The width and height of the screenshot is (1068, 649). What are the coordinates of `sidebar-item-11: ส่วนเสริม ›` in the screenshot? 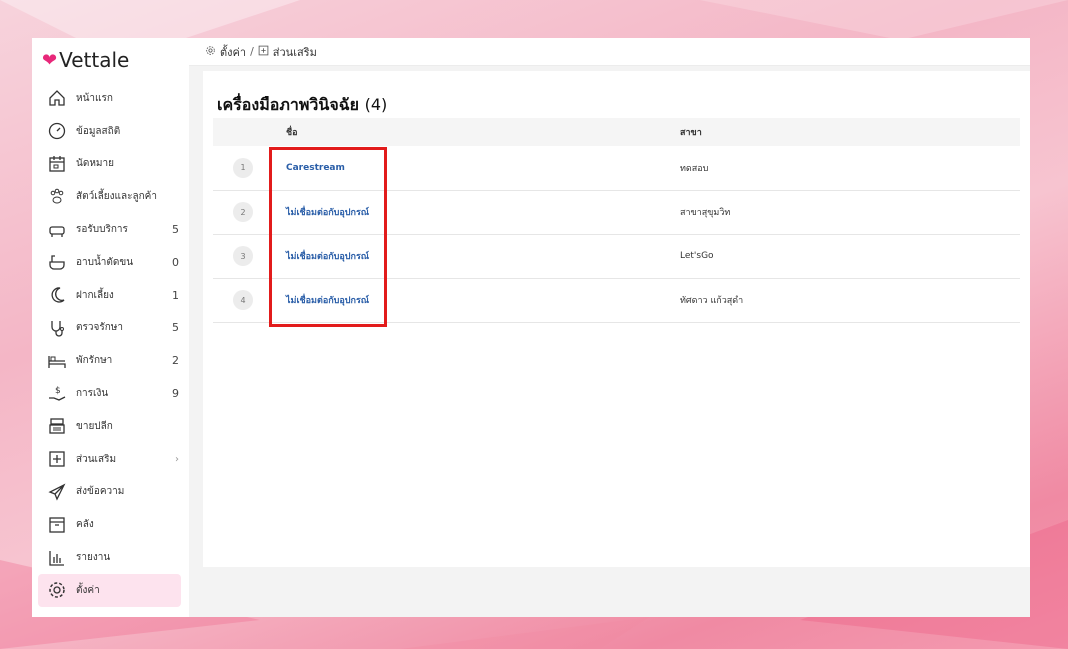 It's located at (110, 459).